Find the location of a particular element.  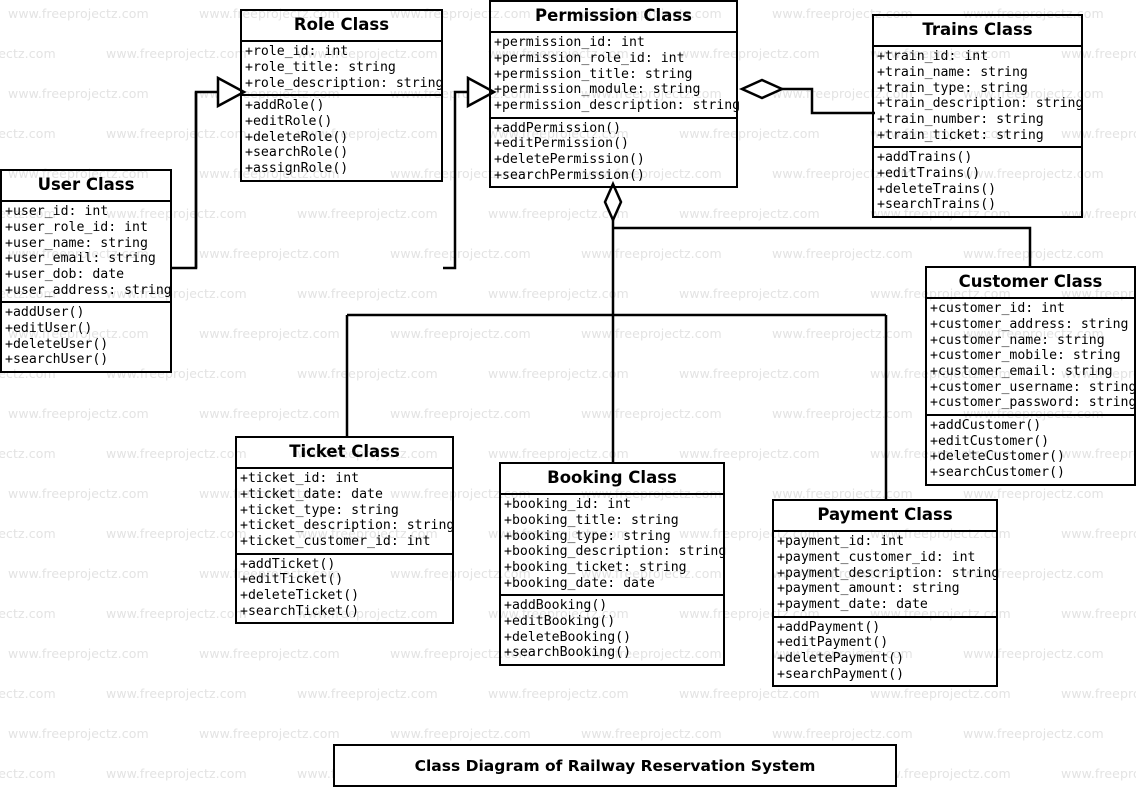

class-method-row: +searchRole() is located at coordinates (297, 153).